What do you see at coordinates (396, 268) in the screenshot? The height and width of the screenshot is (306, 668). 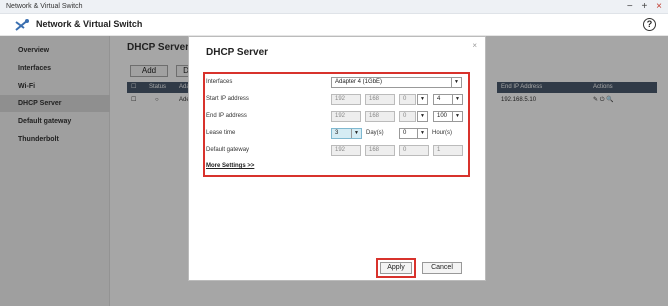 I see `apply-button: Apply` at bounding box center [396, 268].